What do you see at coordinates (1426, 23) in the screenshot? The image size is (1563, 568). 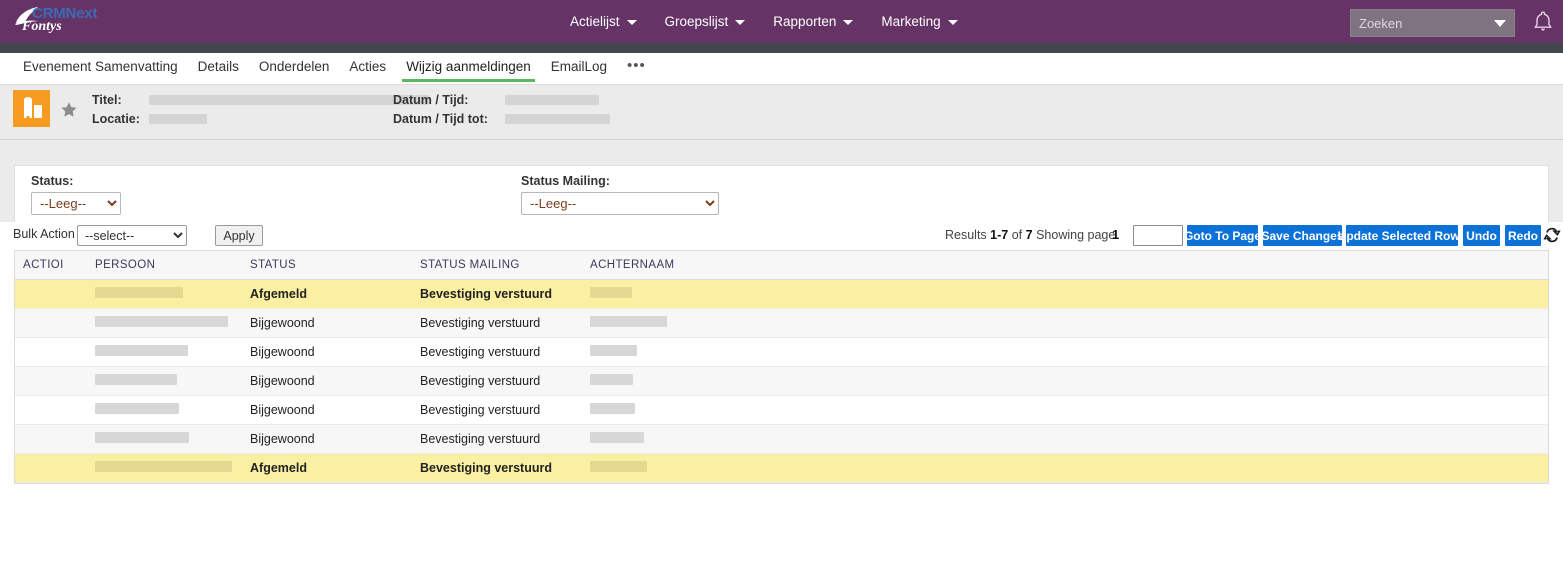 I see `search-input-placeholder: Zoeken` at bounding box center [1426, 23].